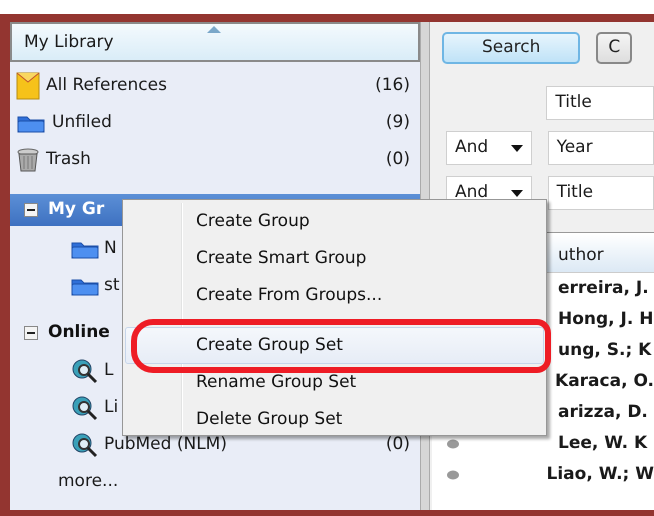 The image size is (654, 516). Describe the element at coordinates (398, 122) in the screenshot. I see `item-count: (9)` at that location.